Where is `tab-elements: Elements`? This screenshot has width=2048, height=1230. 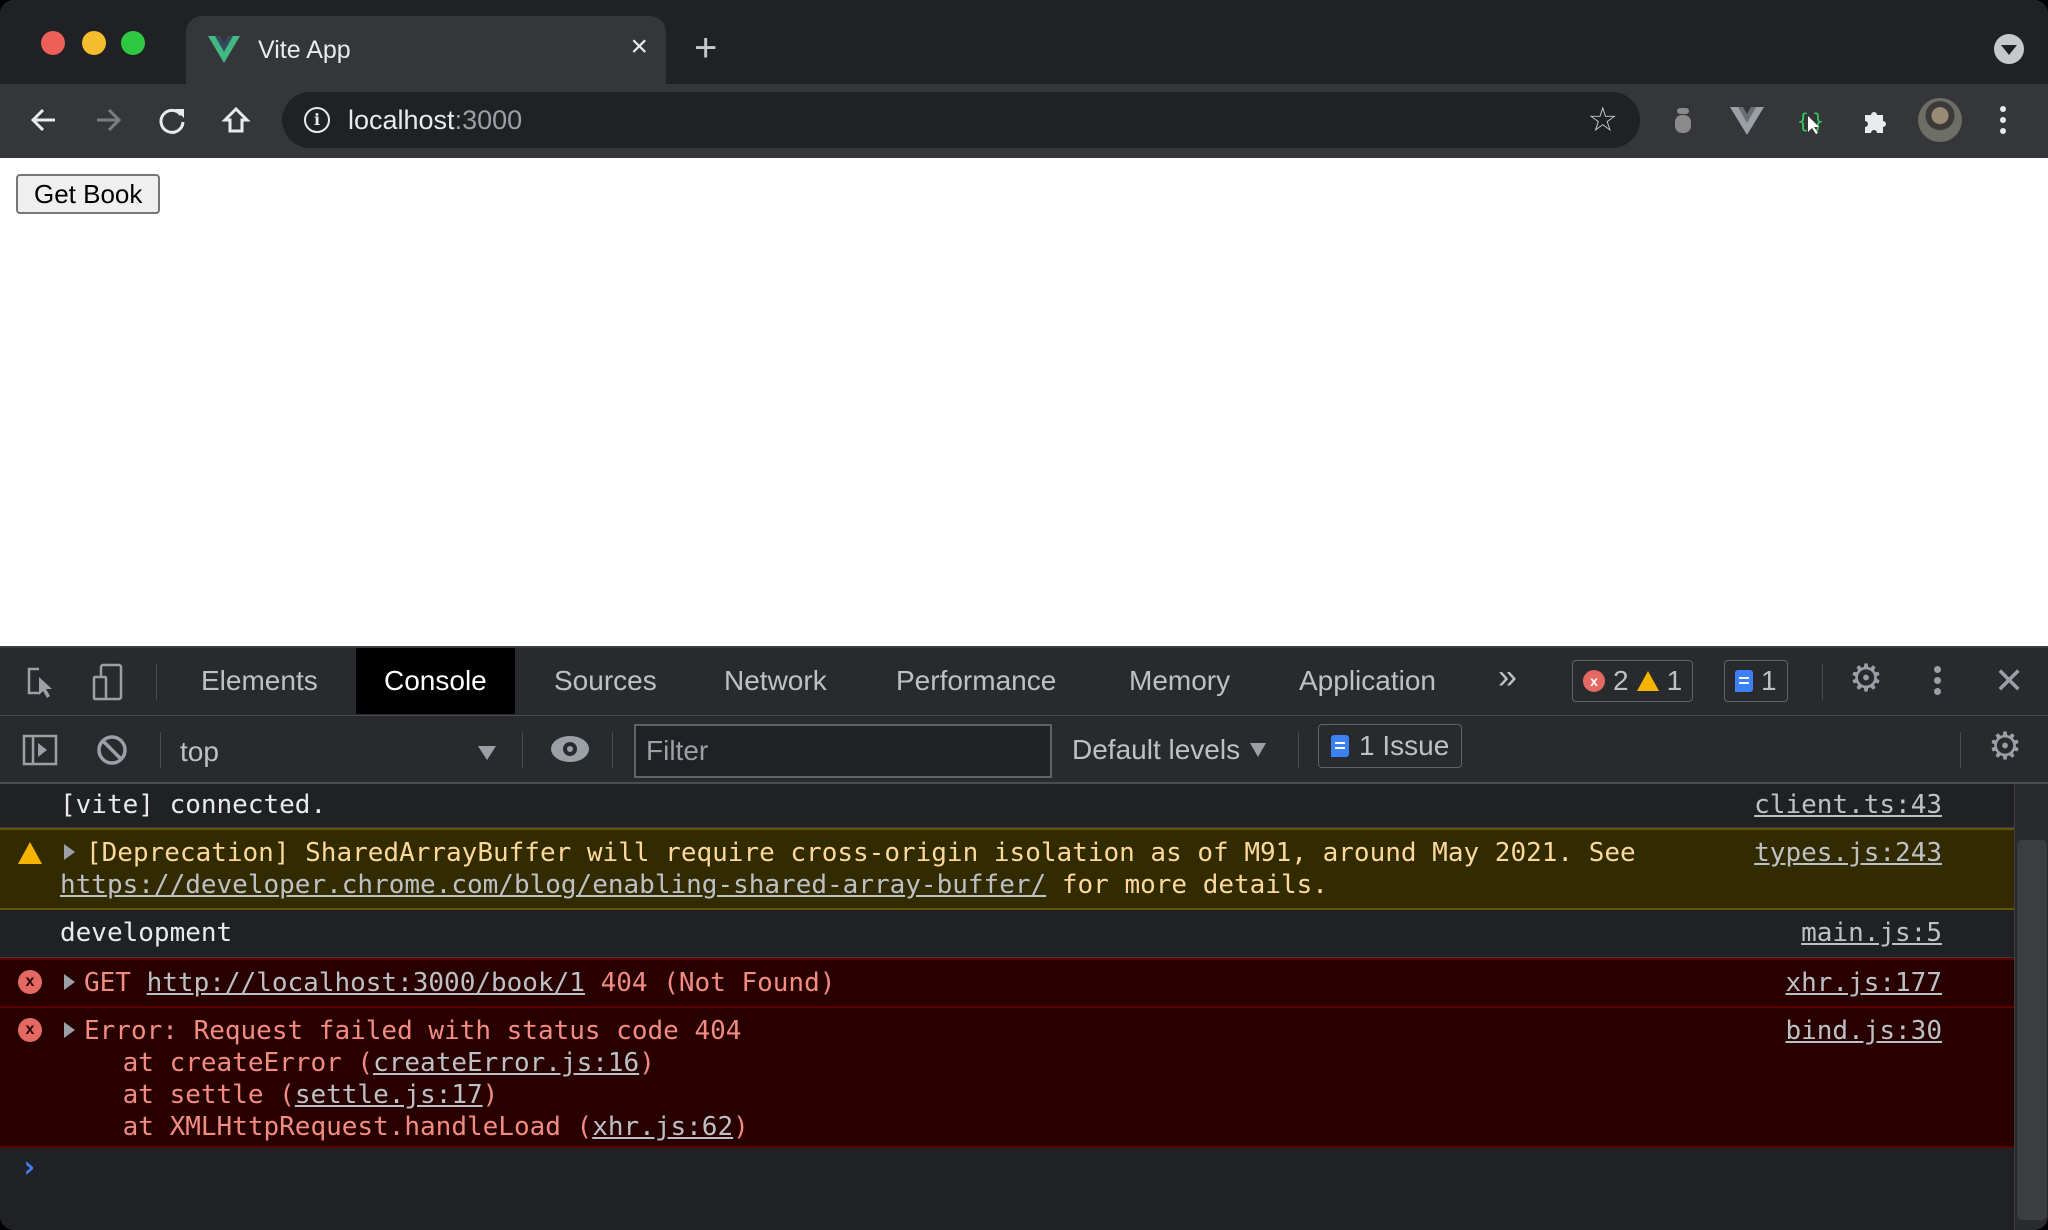 tab-elements: Elements is located at coordinates (259, 681).